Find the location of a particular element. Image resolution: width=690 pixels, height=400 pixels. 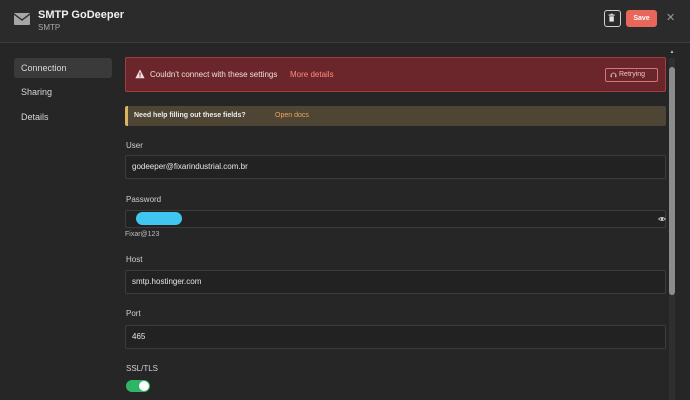

password-label: Password is located at coordinates (144, 199).